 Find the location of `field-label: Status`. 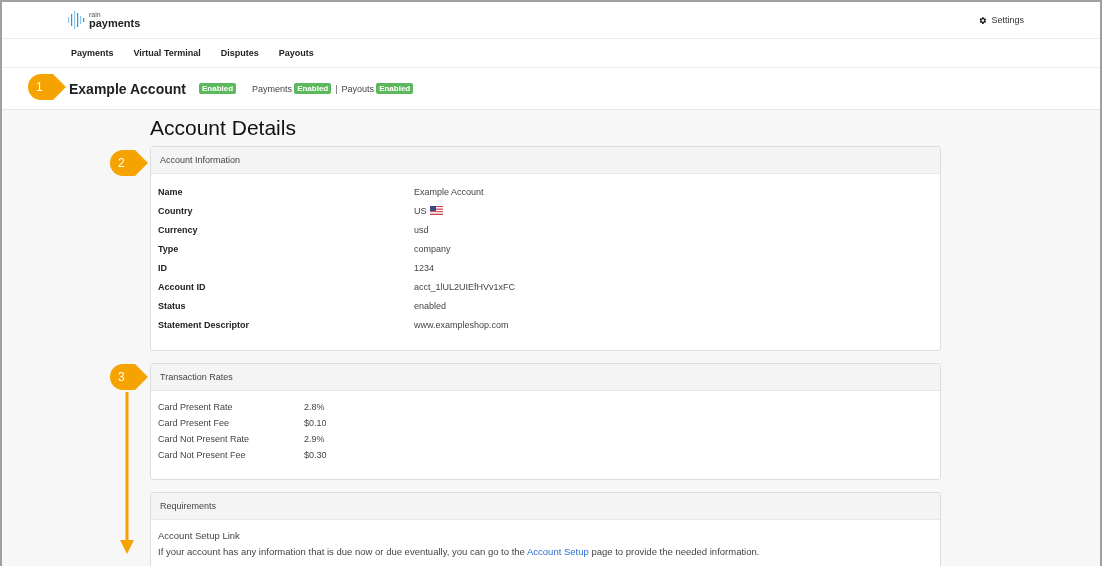

field-label: Status is located at coordinates (172, 305).